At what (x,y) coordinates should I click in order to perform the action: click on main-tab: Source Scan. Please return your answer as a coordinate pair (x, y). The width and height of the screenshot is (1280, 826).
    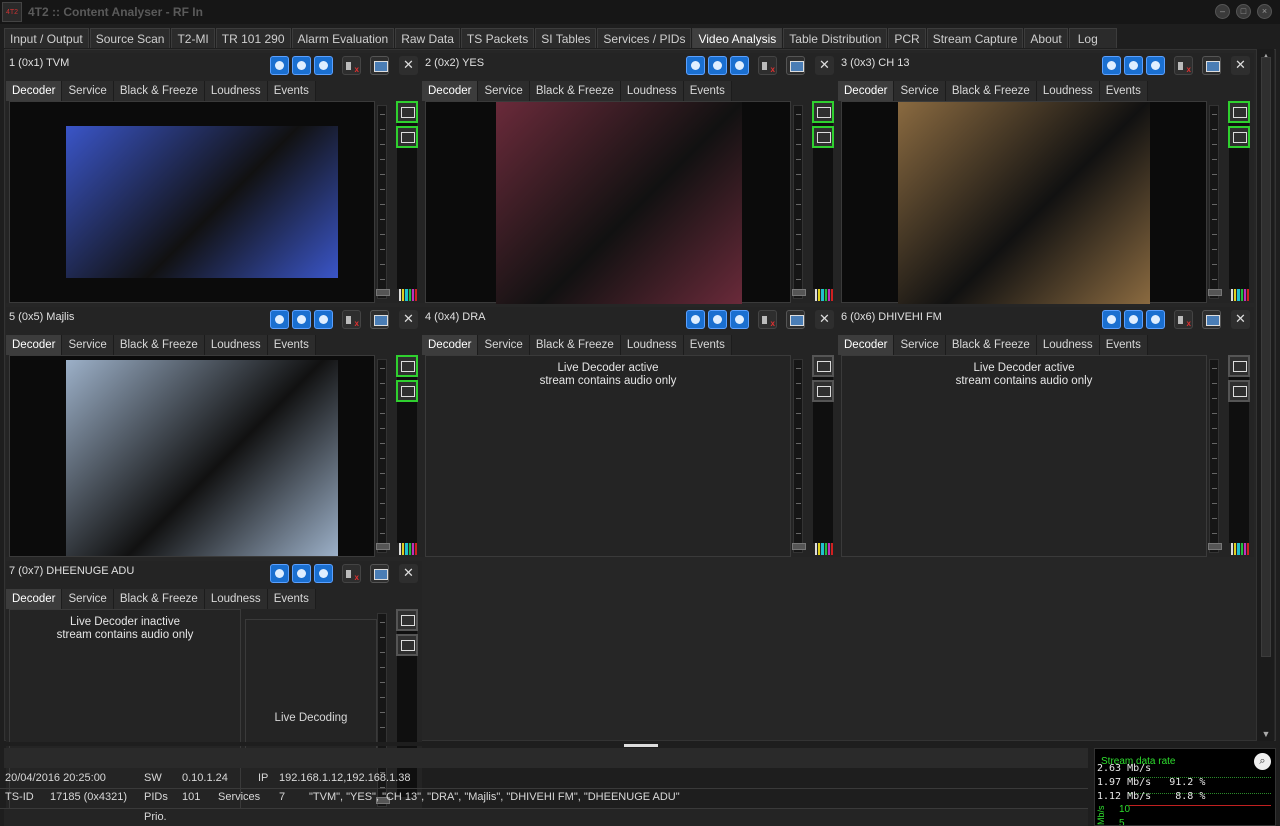
    Looking at the image, I should click on (130, 38).